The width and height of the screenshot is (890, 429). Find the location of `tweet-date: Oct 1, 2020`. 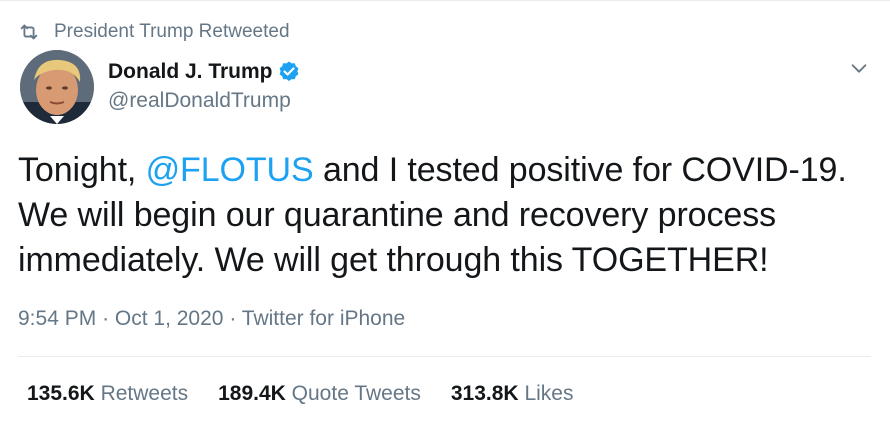

tweet-date: Oct 1, 2020 is located at coordinates (169, 318).